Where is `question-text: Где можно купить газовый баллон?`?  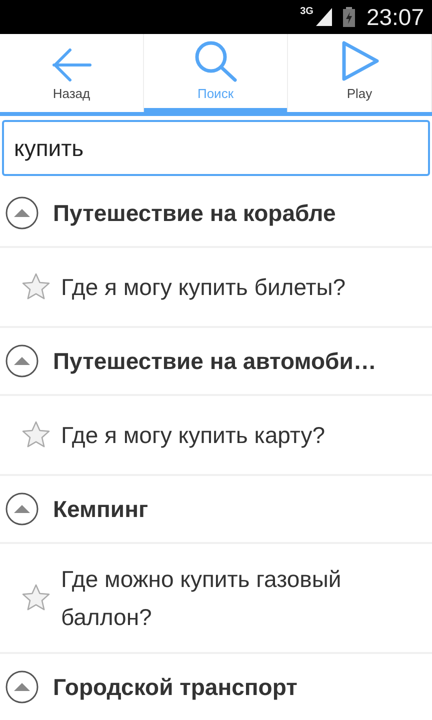 question-text: Где можно купить газовый баллон? is located at coordinates (236, 598).